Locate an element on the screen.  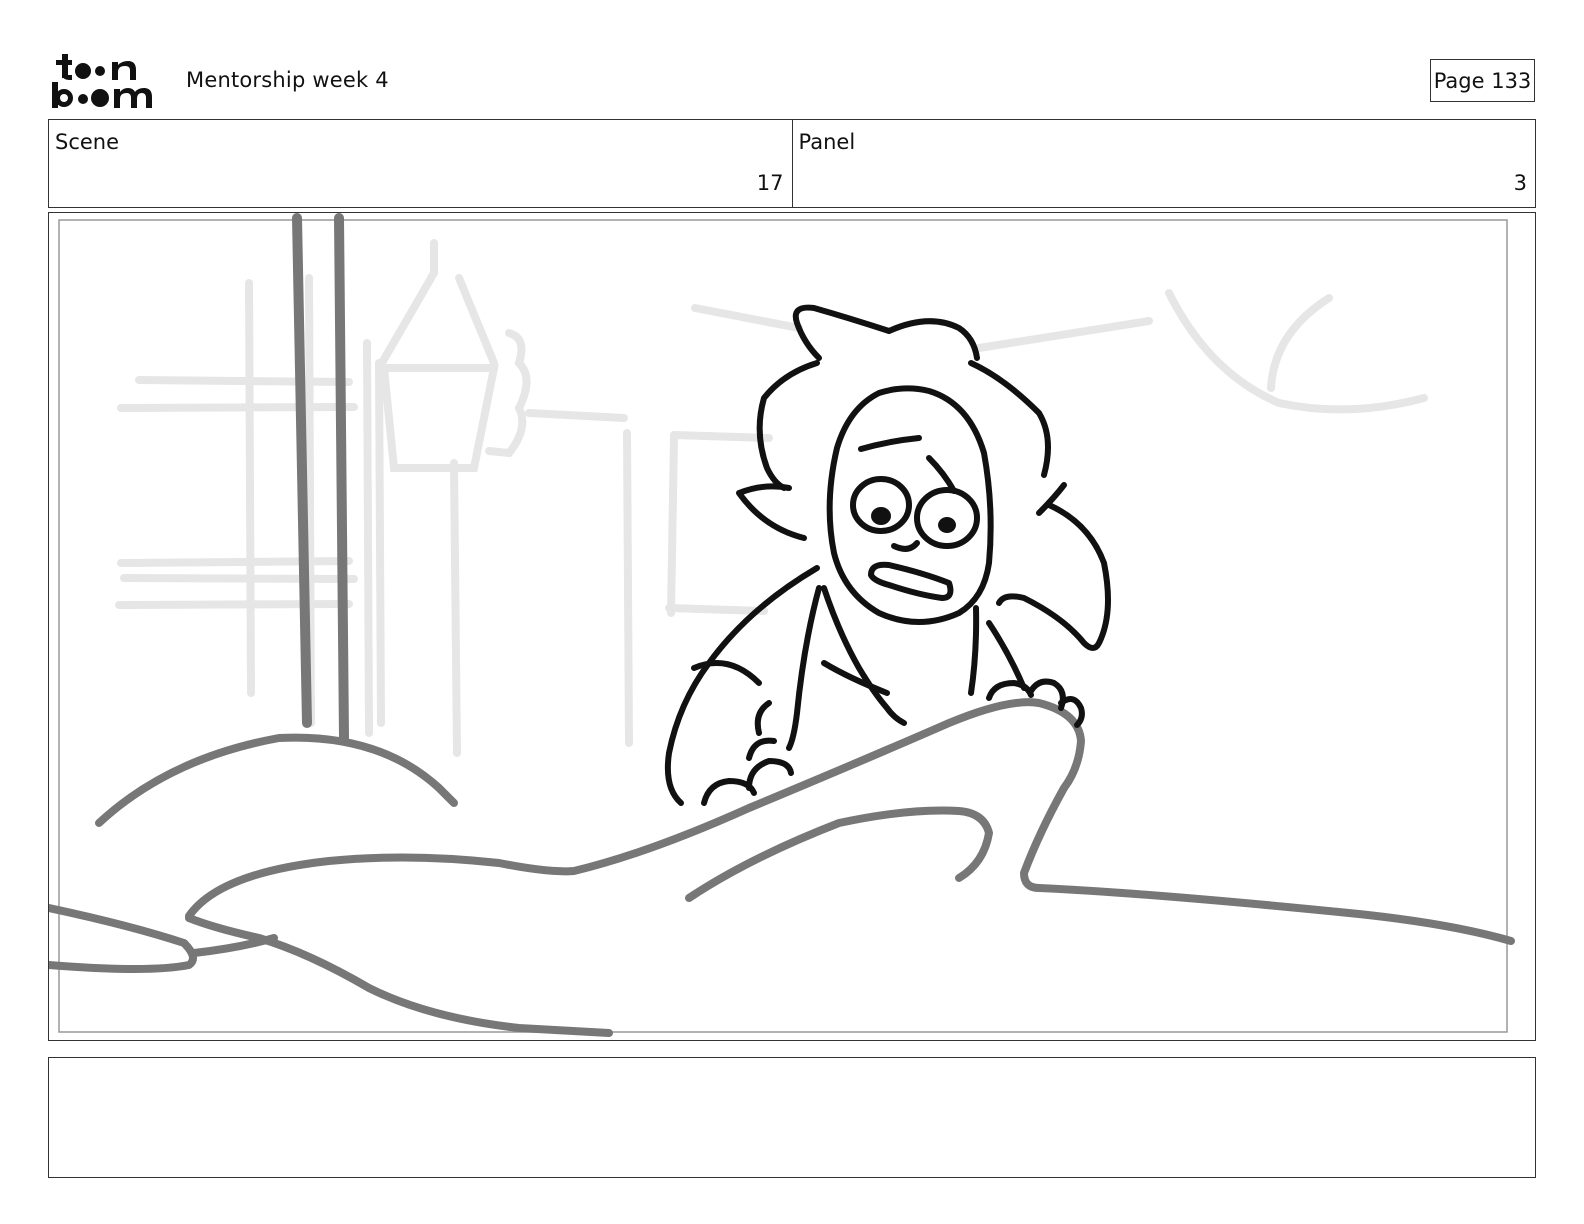
page-number: Page 133 is located at coordinates (1482, 80).